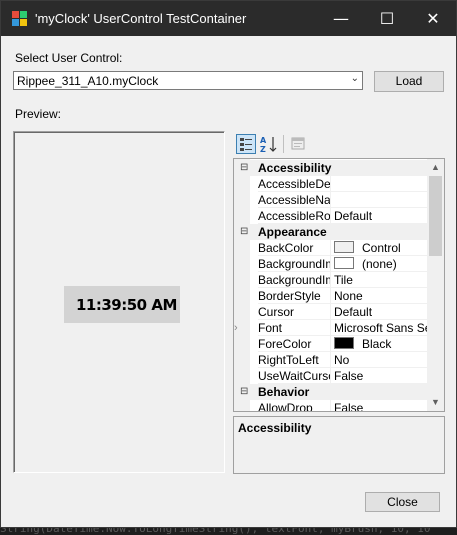  Describe the element at coordinates (286, 248) in the screenshot. I see `property-name: BackColor` at that location.